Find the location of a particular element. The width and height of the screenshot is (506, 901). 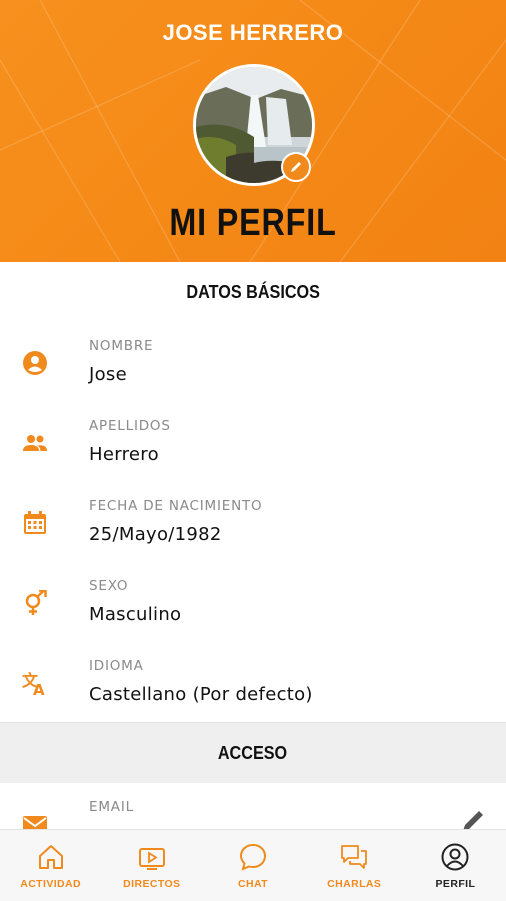

field-value: Masculino is located at coordinates (135, 614).